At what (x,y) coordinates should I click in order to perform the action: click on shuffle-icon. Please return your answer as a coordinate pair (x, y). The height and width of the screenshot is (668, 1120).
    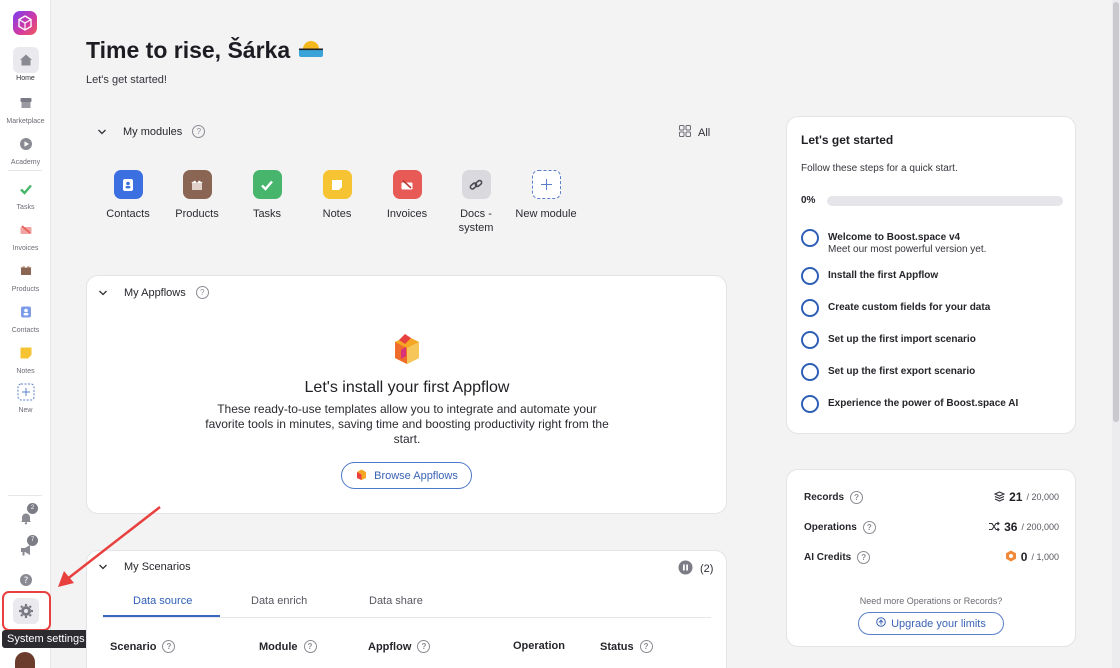
    Looking at the image, I should click on (994, 527).